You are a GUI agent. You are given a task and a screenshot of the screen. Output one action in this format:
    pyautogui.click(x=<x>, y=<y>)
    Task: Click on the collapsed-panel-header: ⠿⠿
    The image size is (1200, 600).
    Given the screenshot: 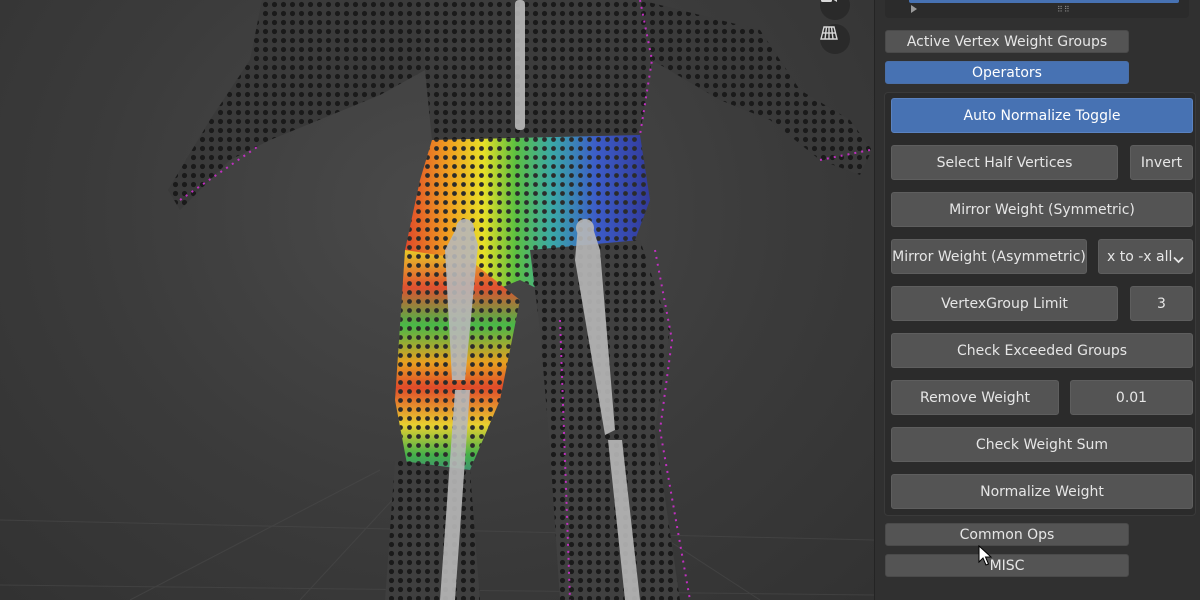 What is the action you would take?
    pyautogui.click(x=1037, y=9)
    